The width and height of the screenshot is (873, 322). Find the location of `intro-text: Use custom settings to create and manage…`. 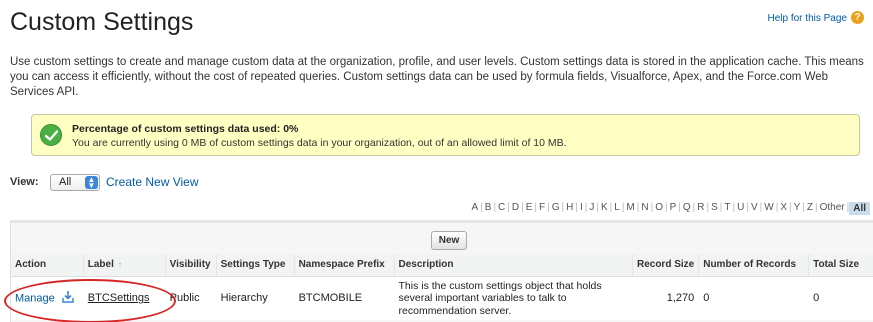

intro-text: Use custom settings to create and manage… is located at coordinates (437, 77).